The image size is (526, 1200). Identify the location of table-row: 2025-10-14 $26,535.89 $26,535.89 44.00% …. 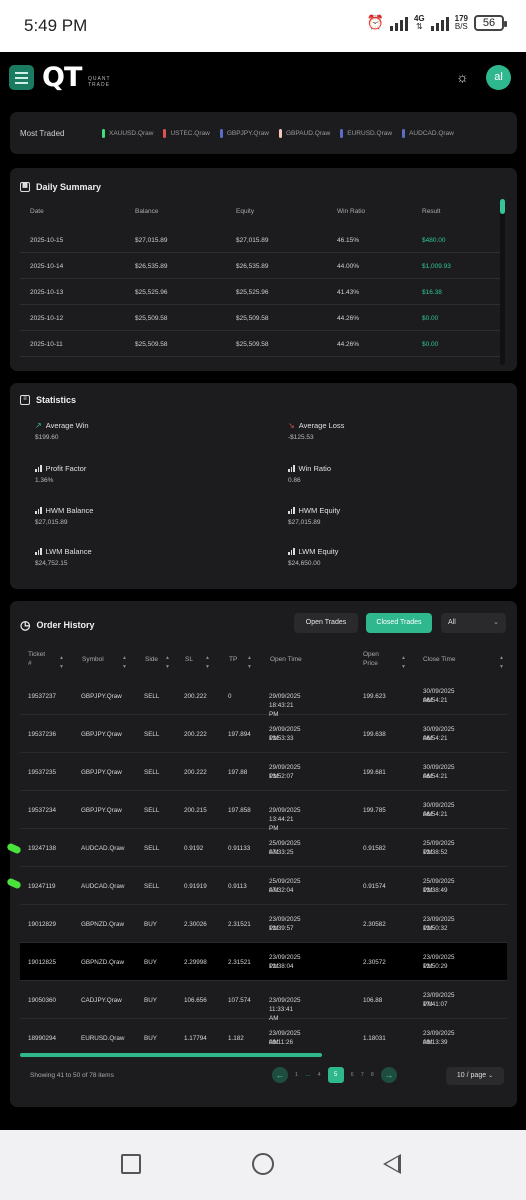
(261, 266).